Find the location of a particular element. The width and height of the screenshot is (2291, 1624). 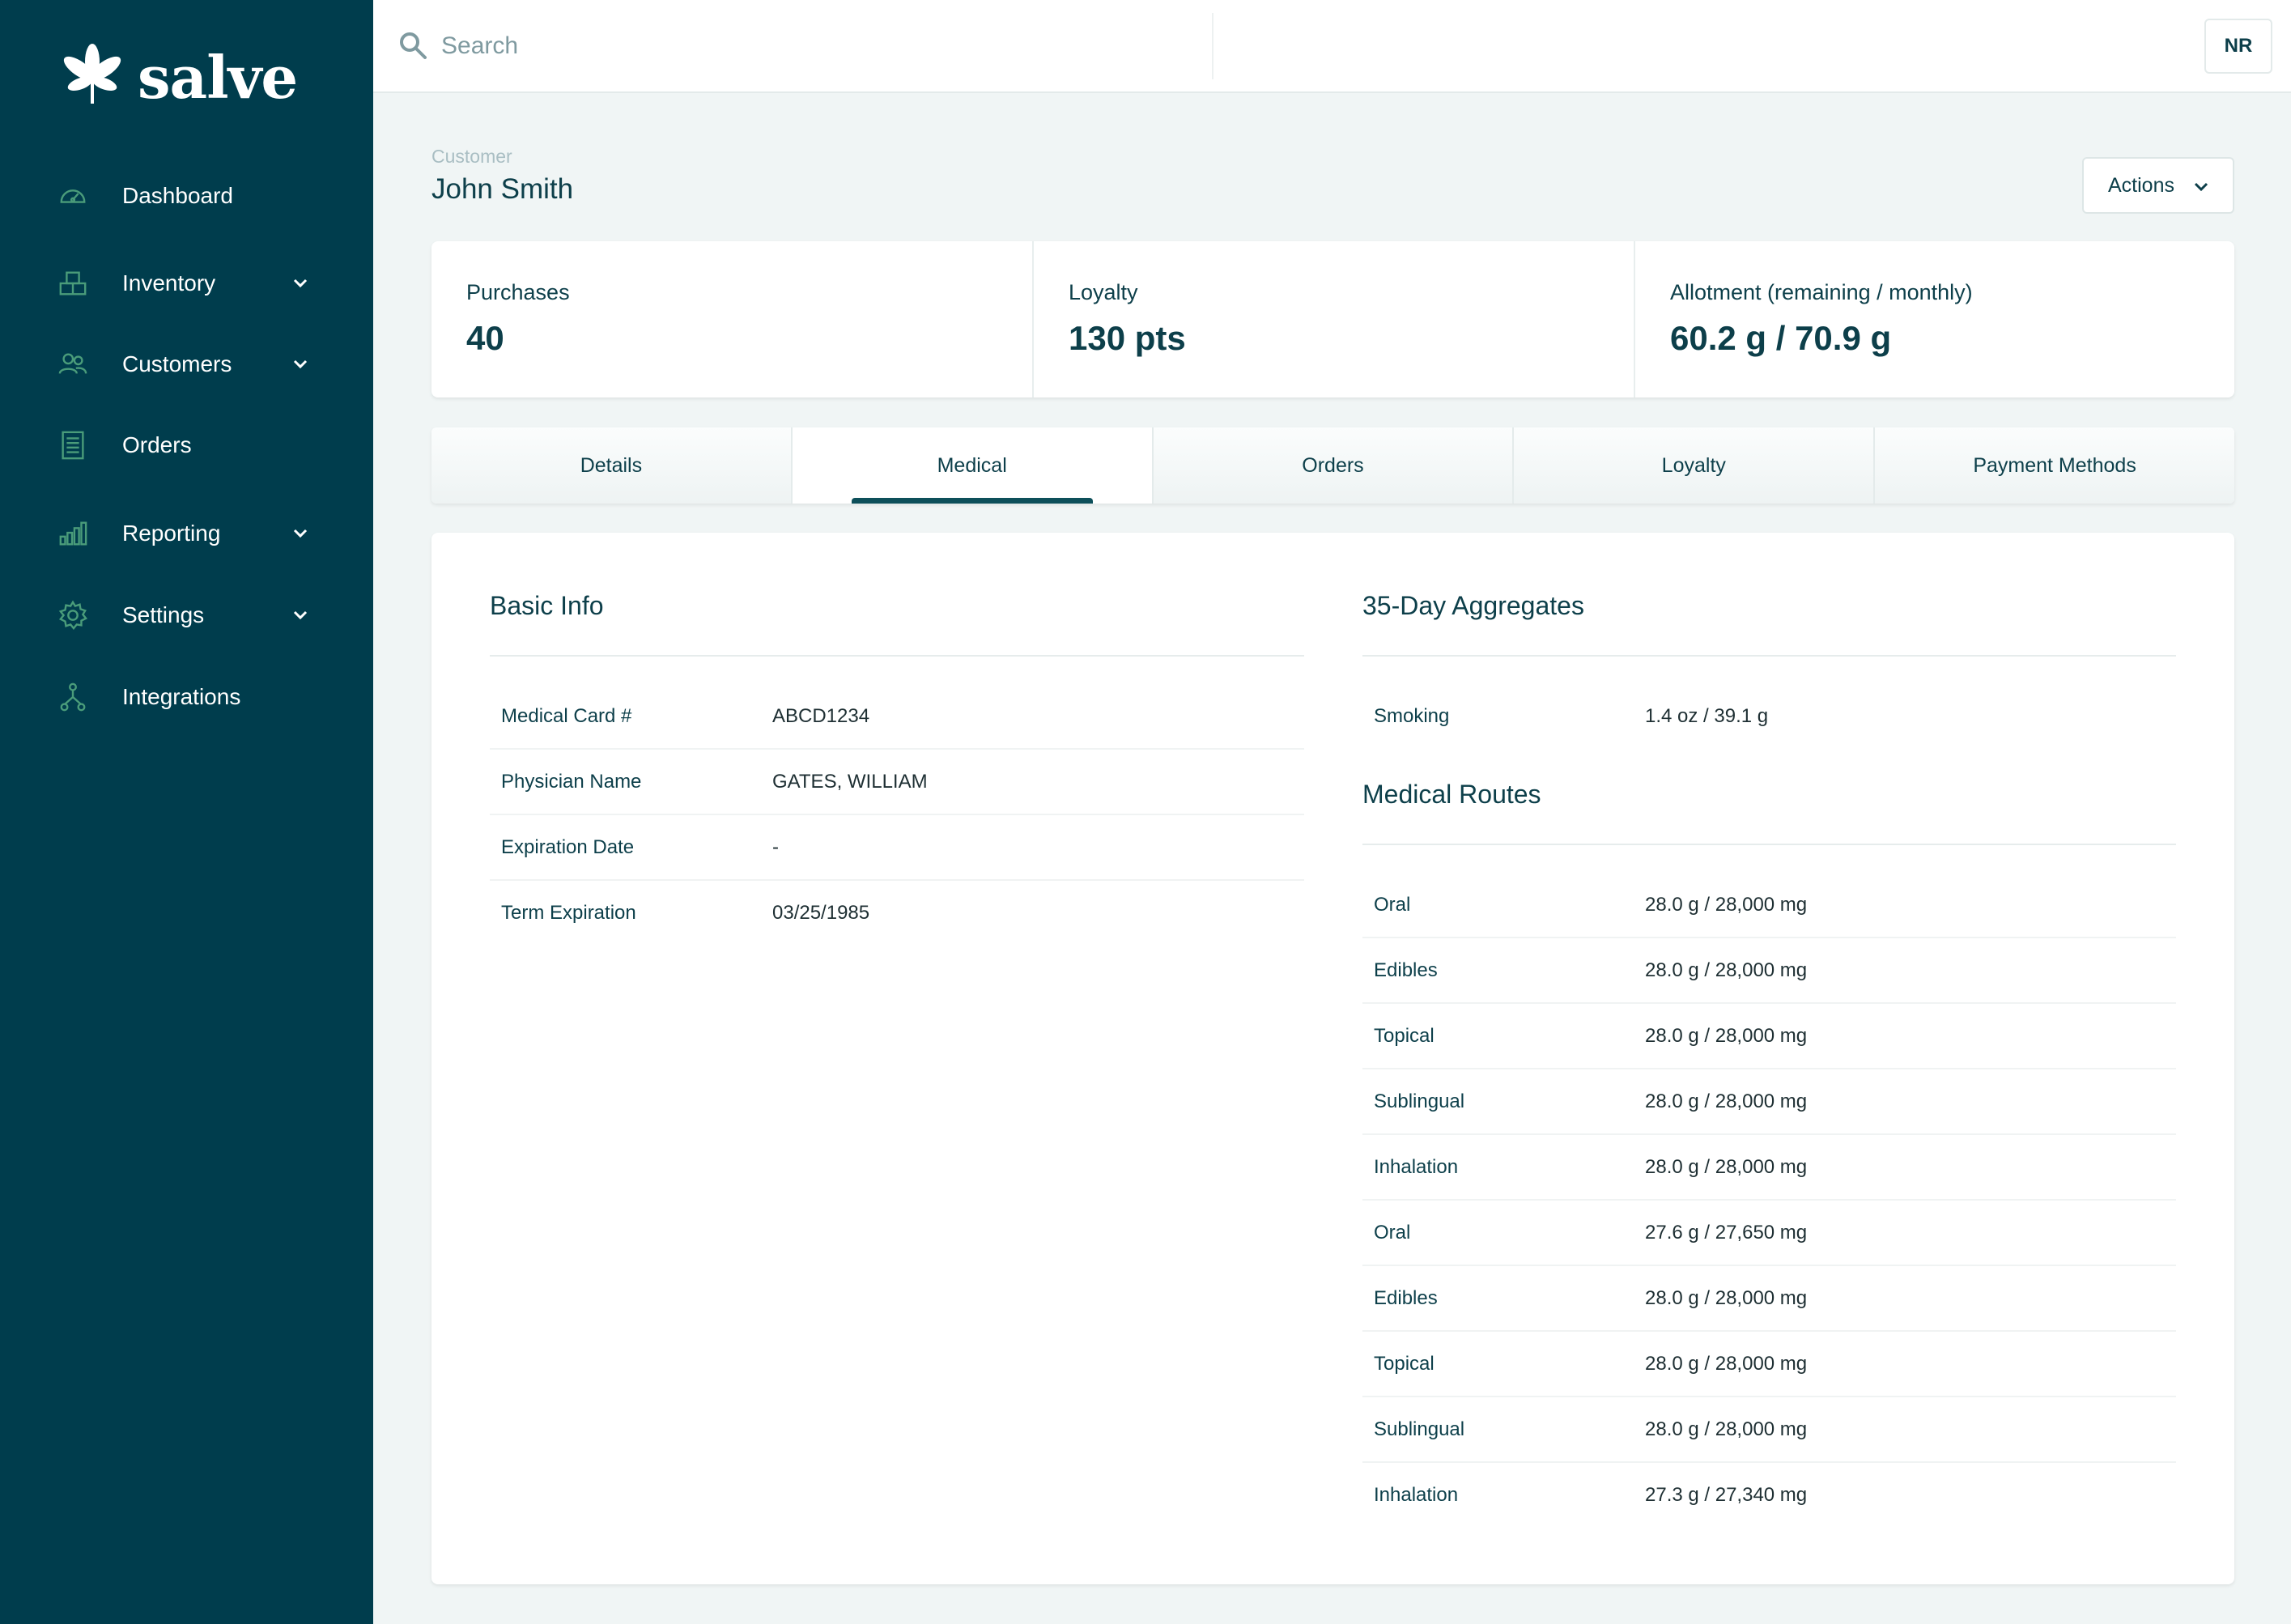

table-row: Smoking 1.4 oz / 39.1 g is located at coordinates (1769, 717).